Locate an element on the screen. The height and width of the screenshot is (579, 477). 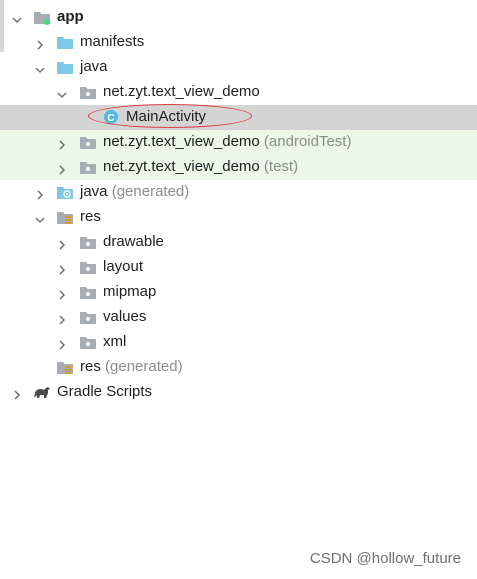
node-label: Gradle Scripts is located at coordinates (104, 392).